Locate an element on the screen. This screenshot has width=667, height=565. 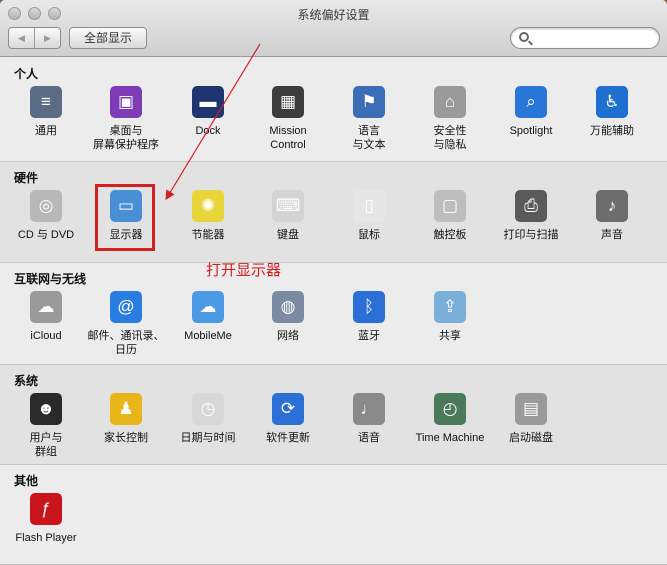
annotation-arrow is located at coordinates (213, 122).